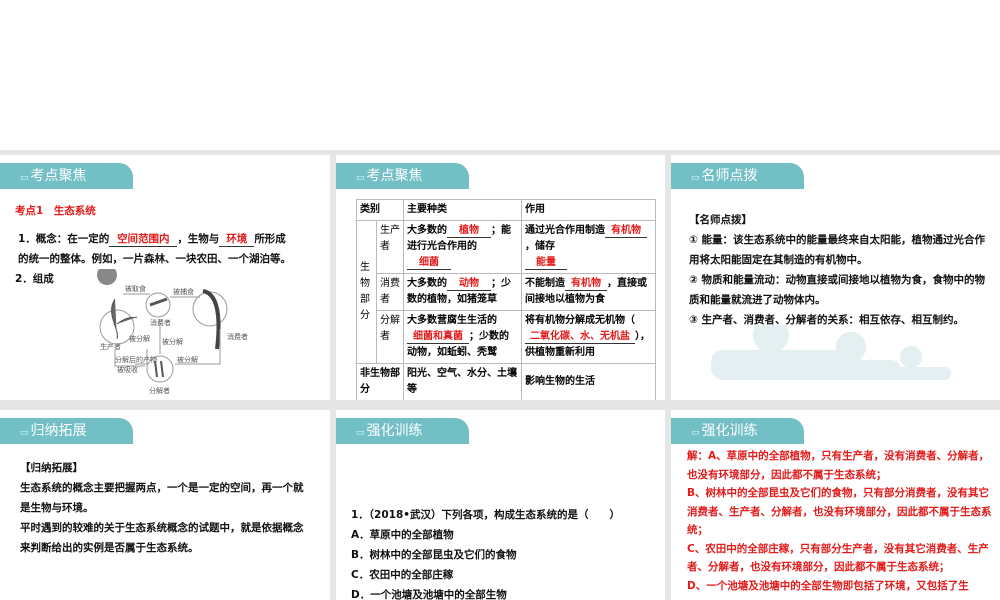 The image size is (1000, 600). Describe the element at coordinates (402, 535) in the screenshot. I see `option-a: A．草原中的全部植物` at that location.